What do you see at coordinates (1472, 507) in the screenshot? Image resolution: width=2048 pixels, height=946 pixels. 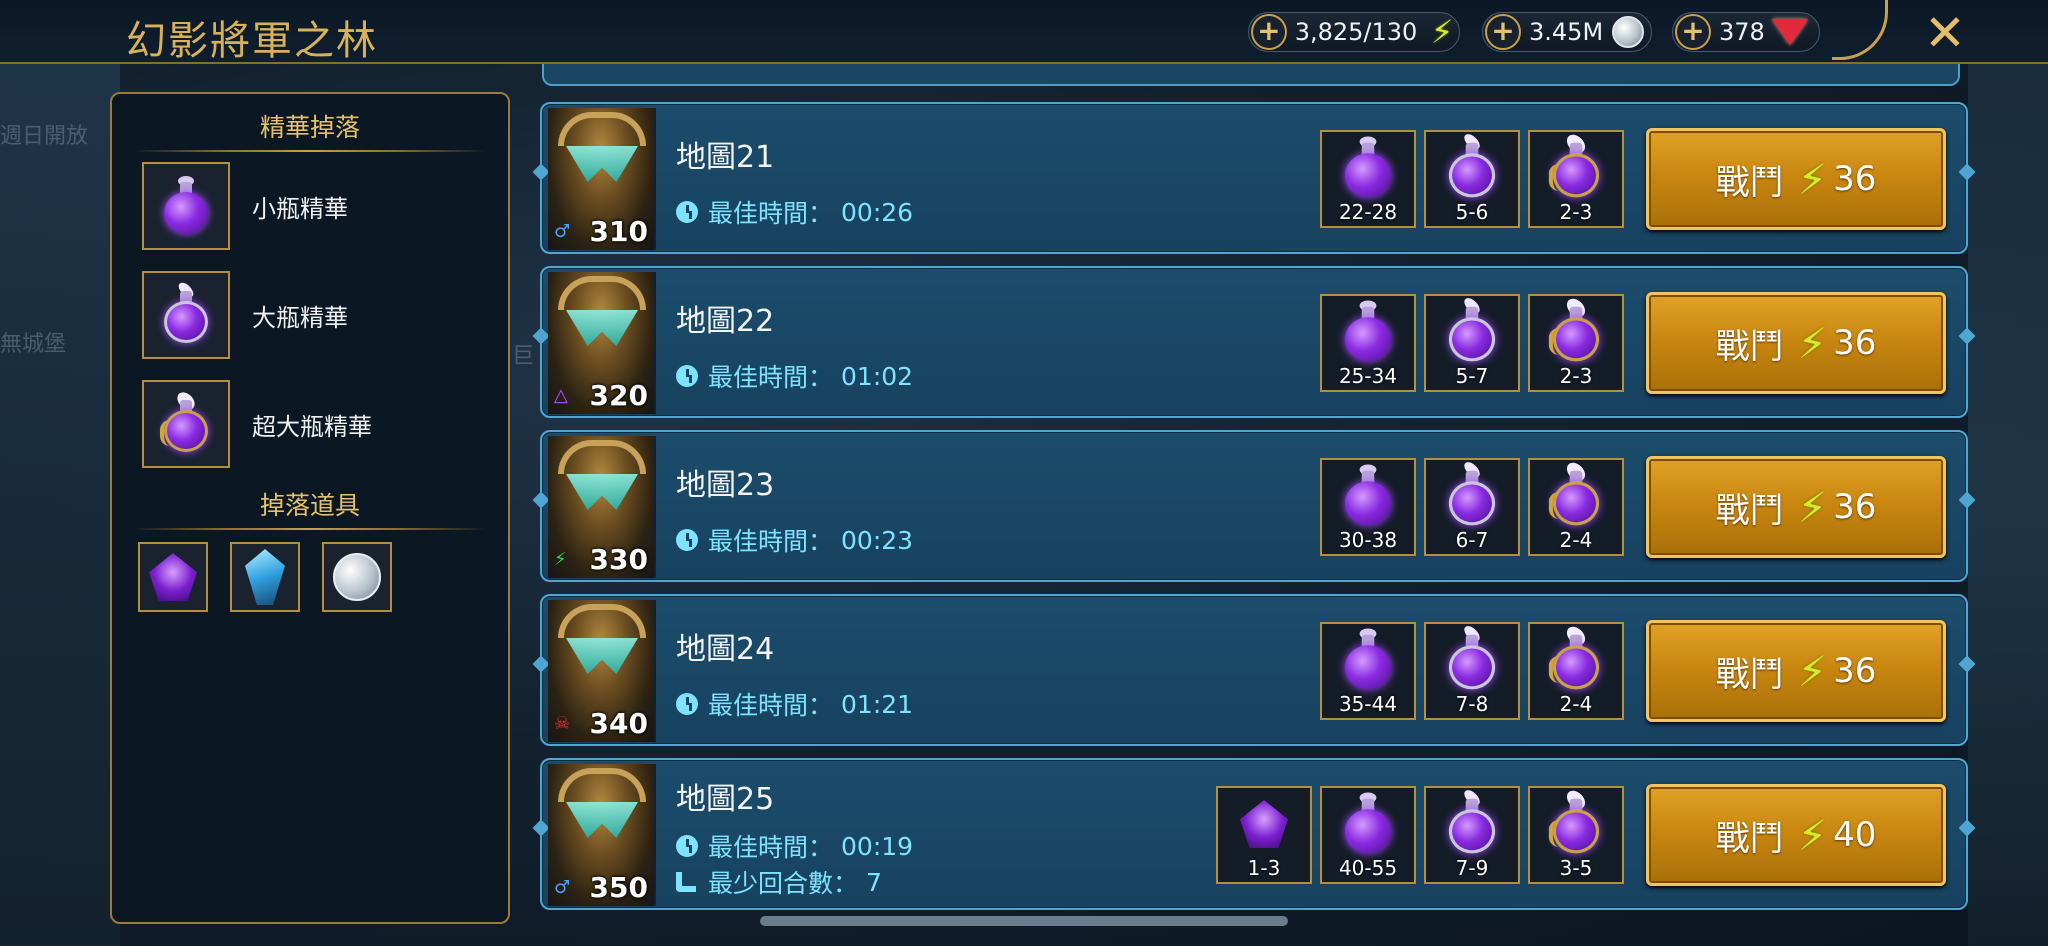 I see `drop-large-essence: 6-7` at bounding box center [1472, 507].